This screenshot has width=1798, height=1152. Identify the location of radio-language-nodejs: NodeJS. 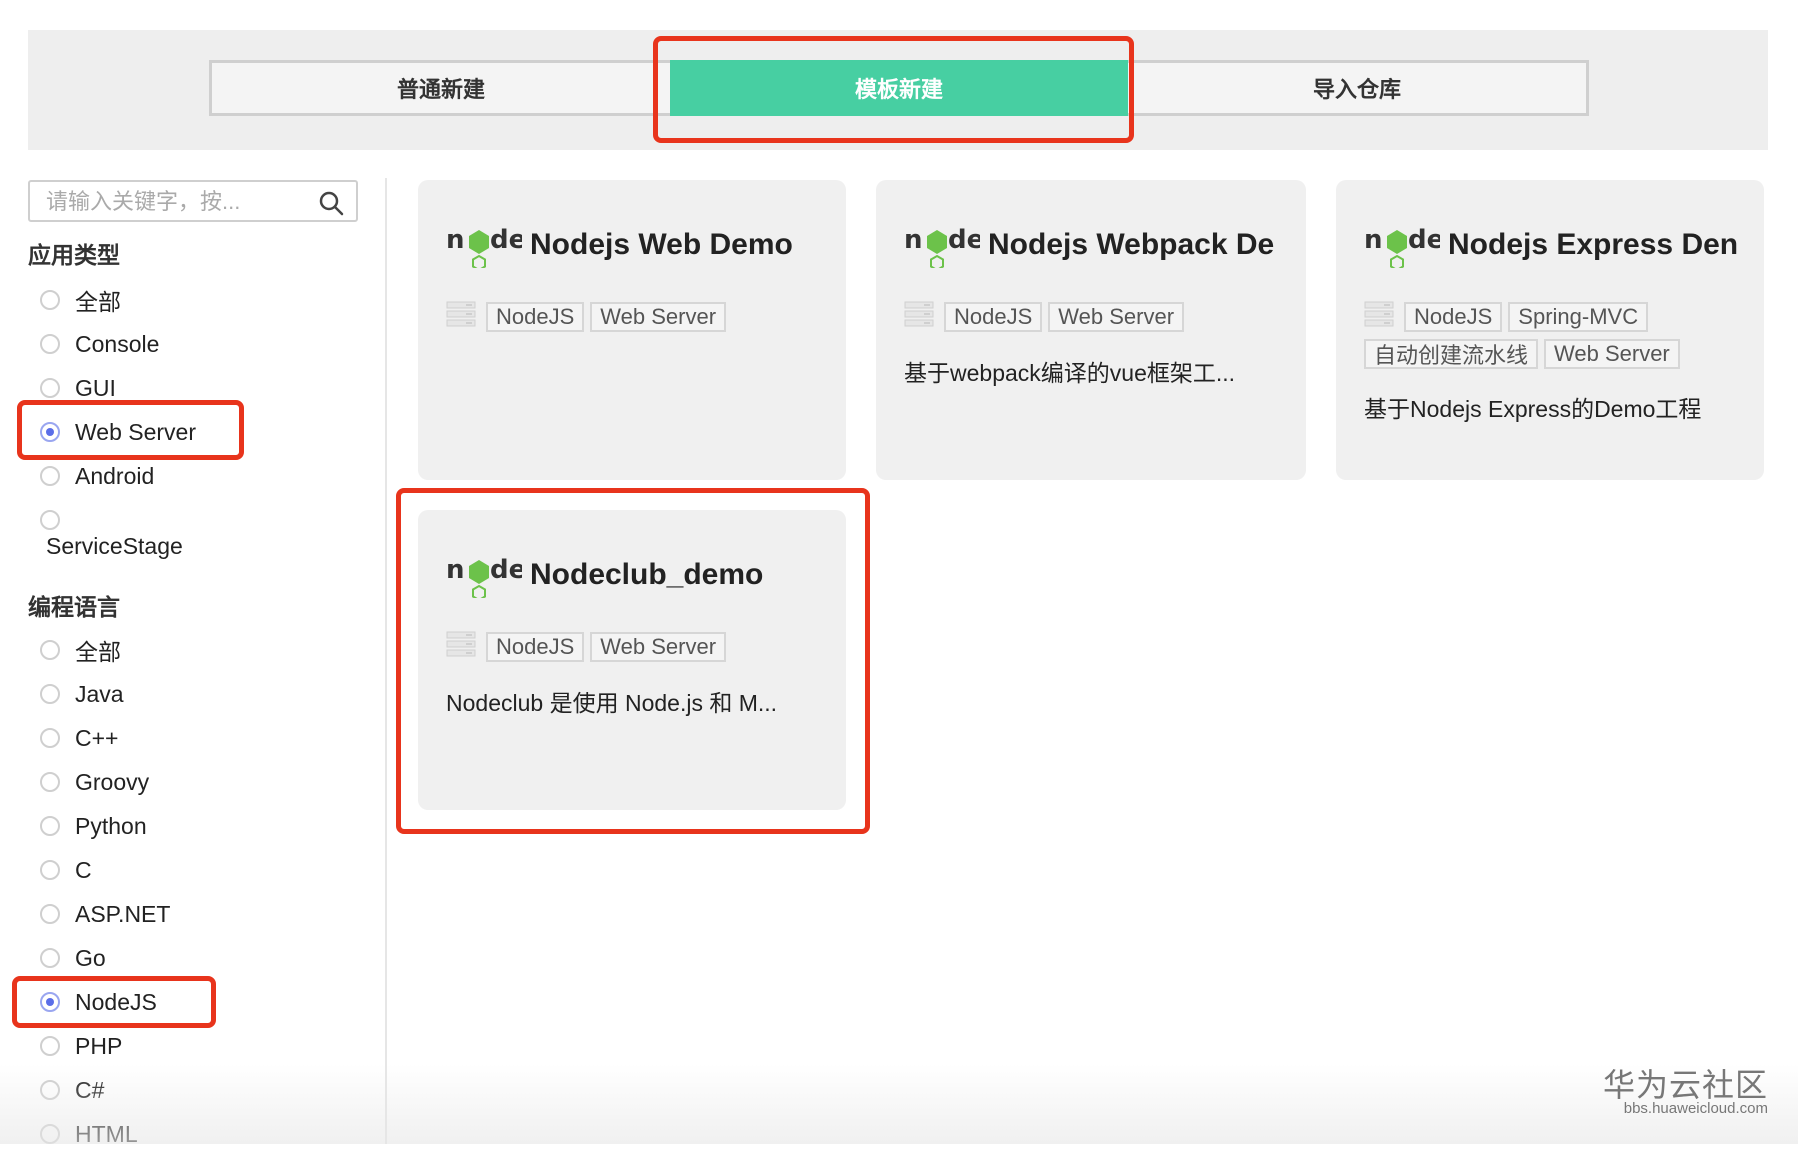
(98, 1002).